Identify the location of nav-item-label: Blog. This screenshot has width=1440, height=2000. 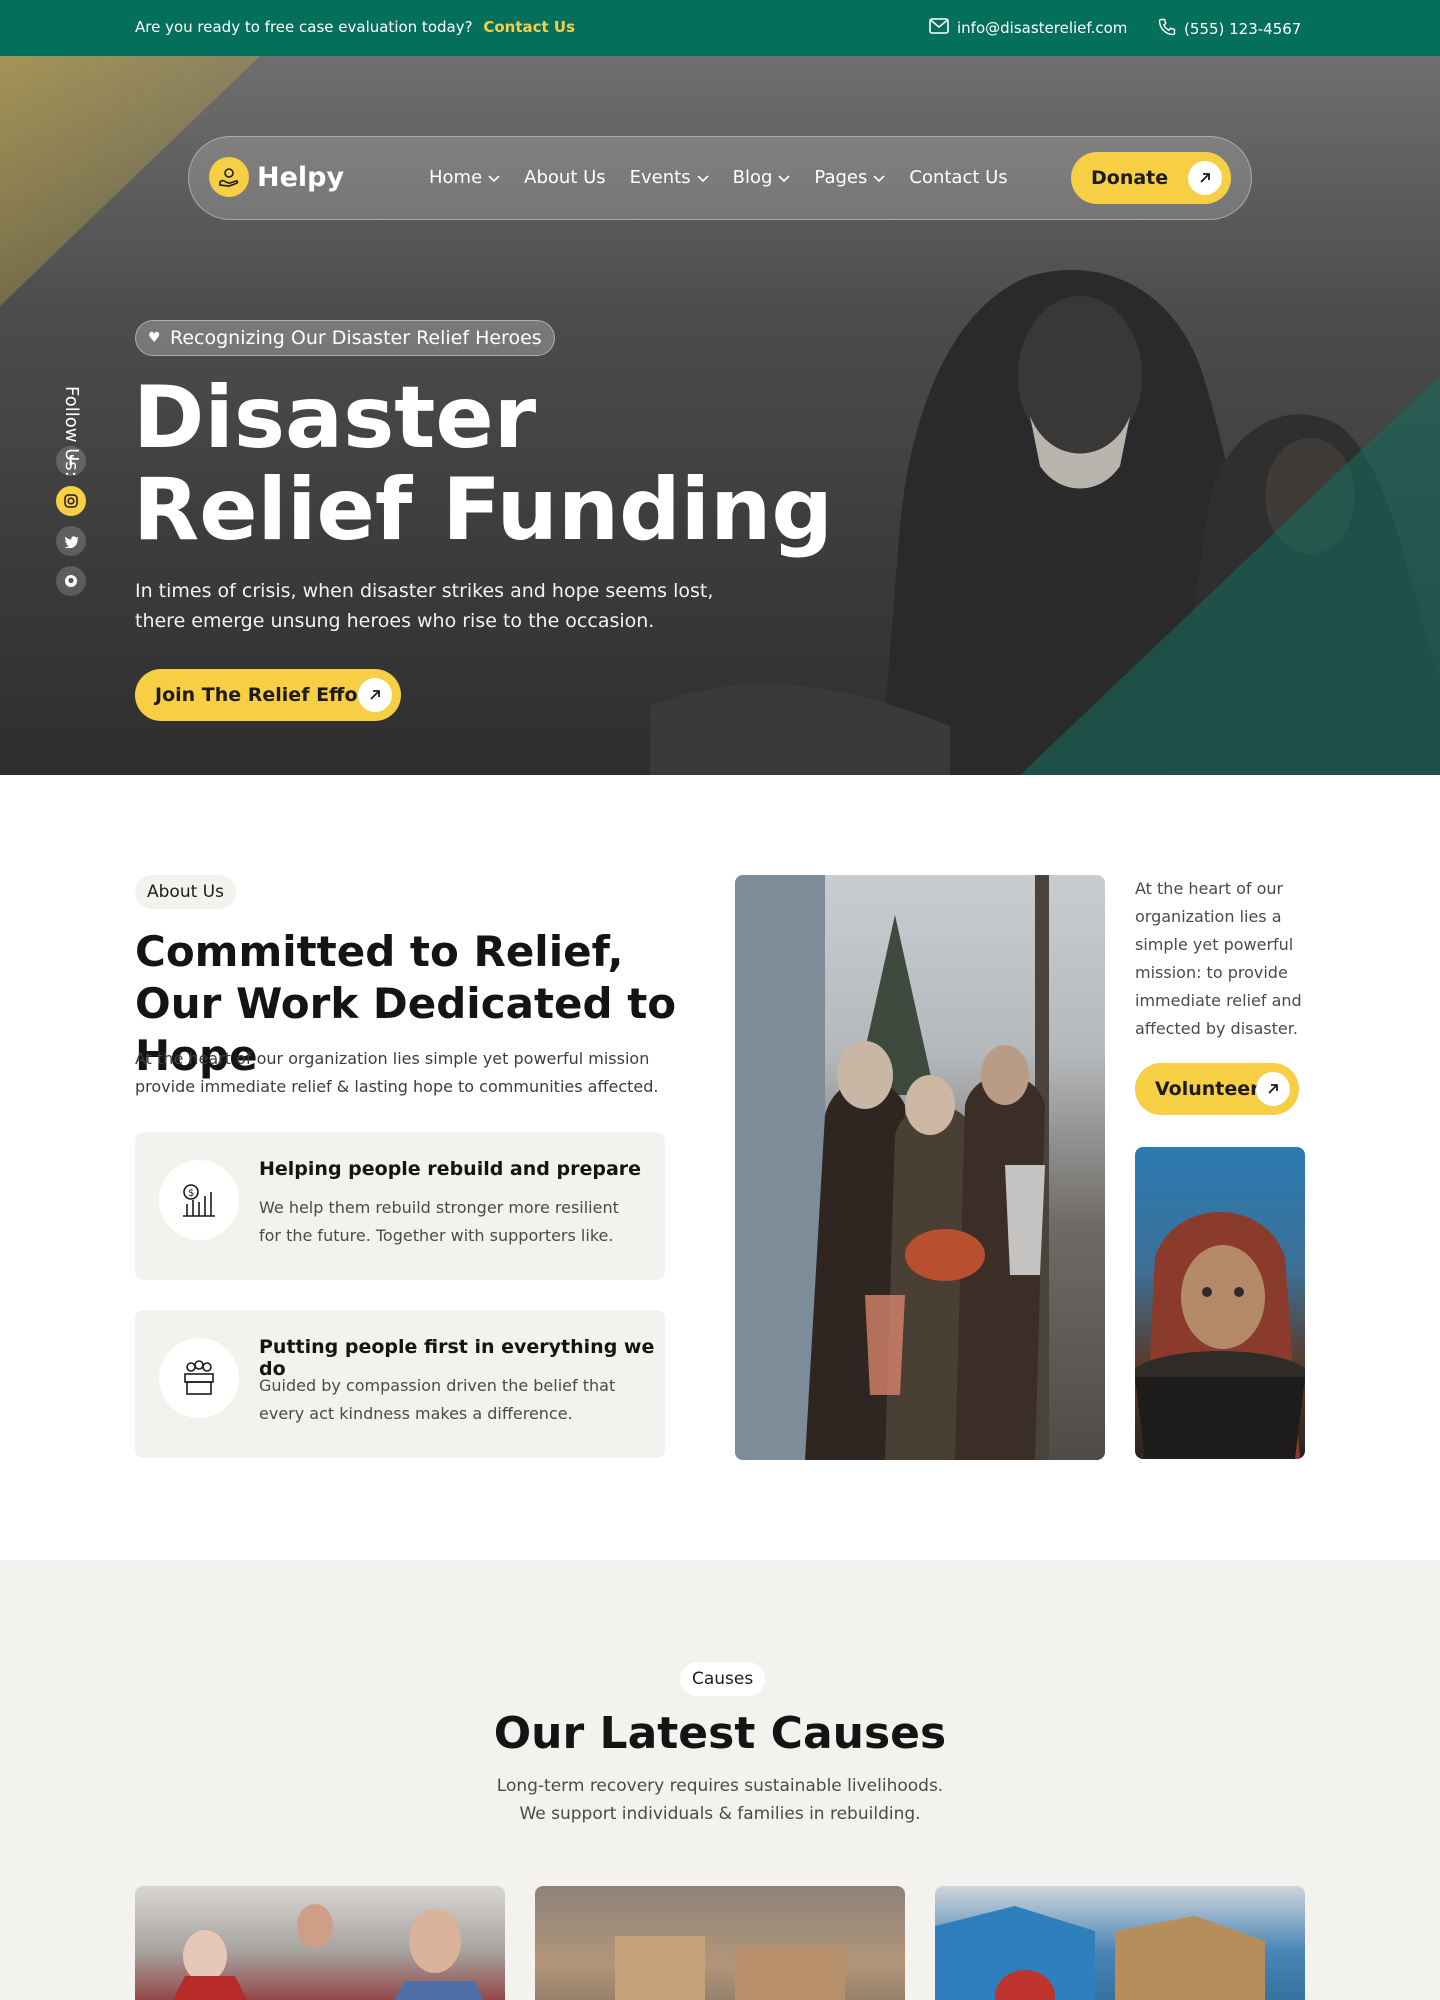
(752, 177).